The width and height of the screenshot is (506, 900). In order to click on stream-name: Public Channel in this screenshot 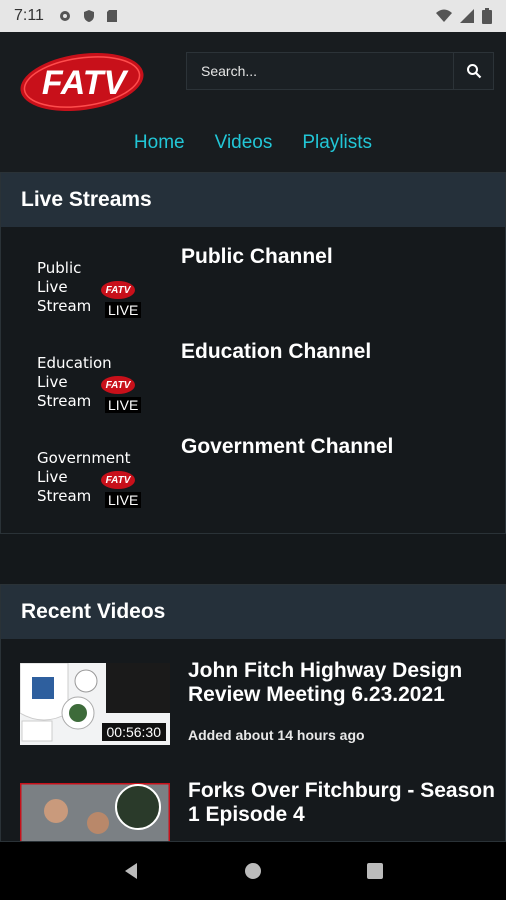, I will do `click(257, 257)`.